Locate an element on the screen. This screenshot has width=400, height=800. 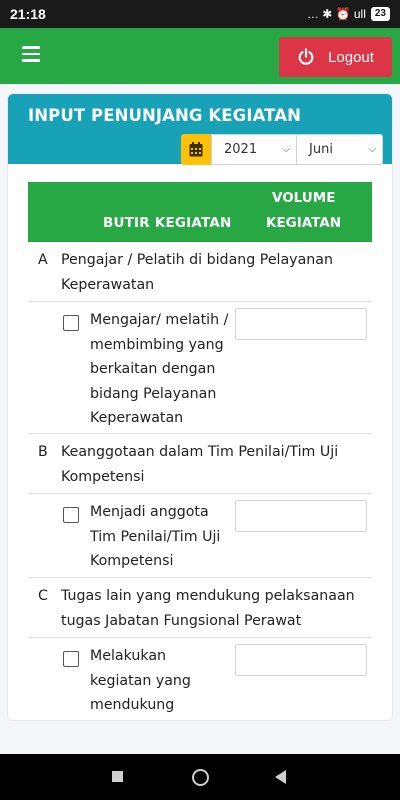
category-letter: A is located at coordinates (43, 260).